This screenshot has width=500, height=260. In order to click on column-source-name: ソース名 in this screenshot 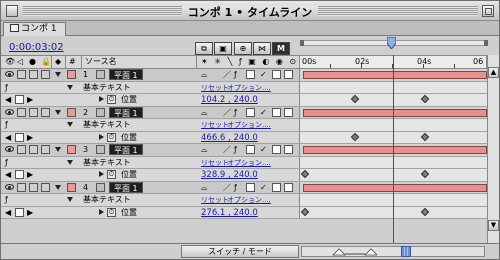, I will do `click(101, 62)`.